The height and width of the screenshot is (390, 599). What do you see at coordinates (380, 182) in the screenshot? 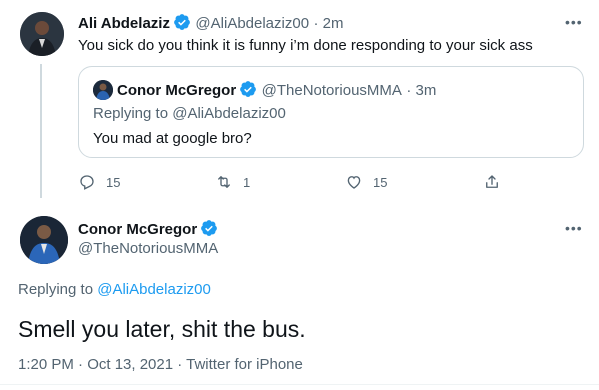
I see `like-count: 15` at bounding box center [380, 182].